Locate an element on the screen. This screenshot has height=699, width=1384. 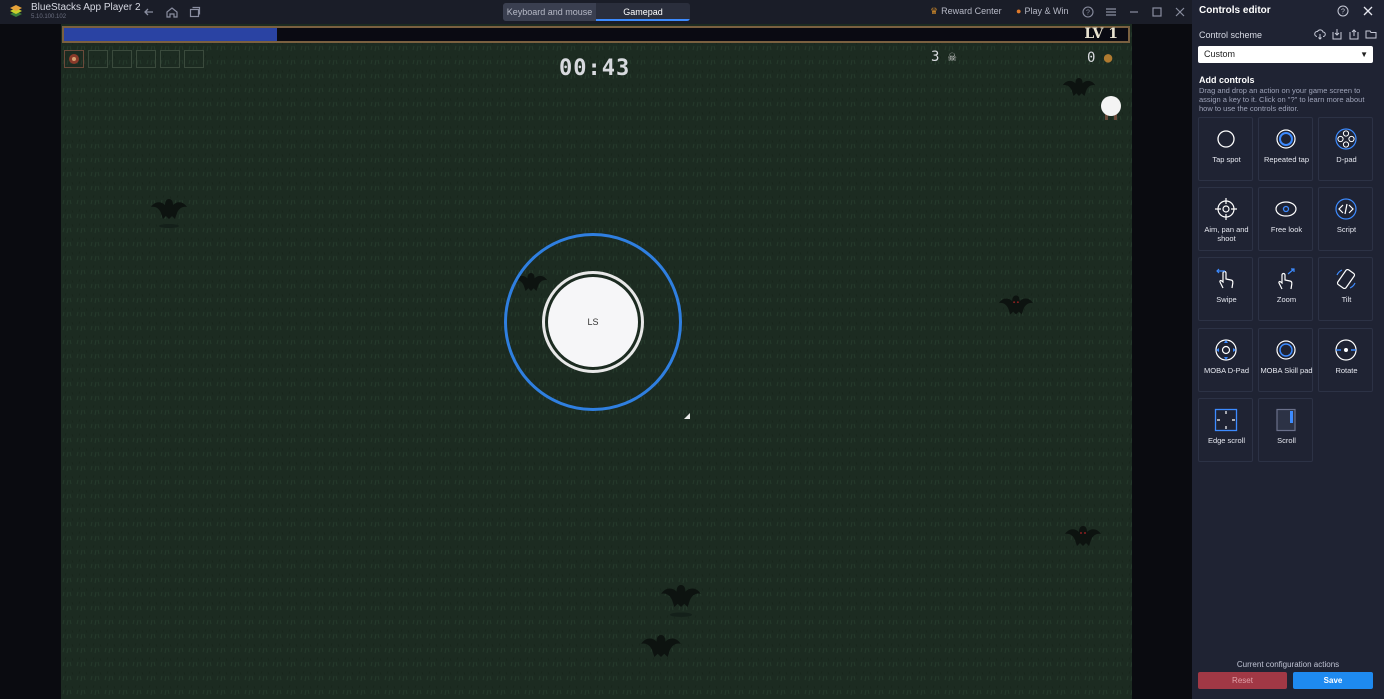
zoom-icon is located at coordinates (1286, 279).